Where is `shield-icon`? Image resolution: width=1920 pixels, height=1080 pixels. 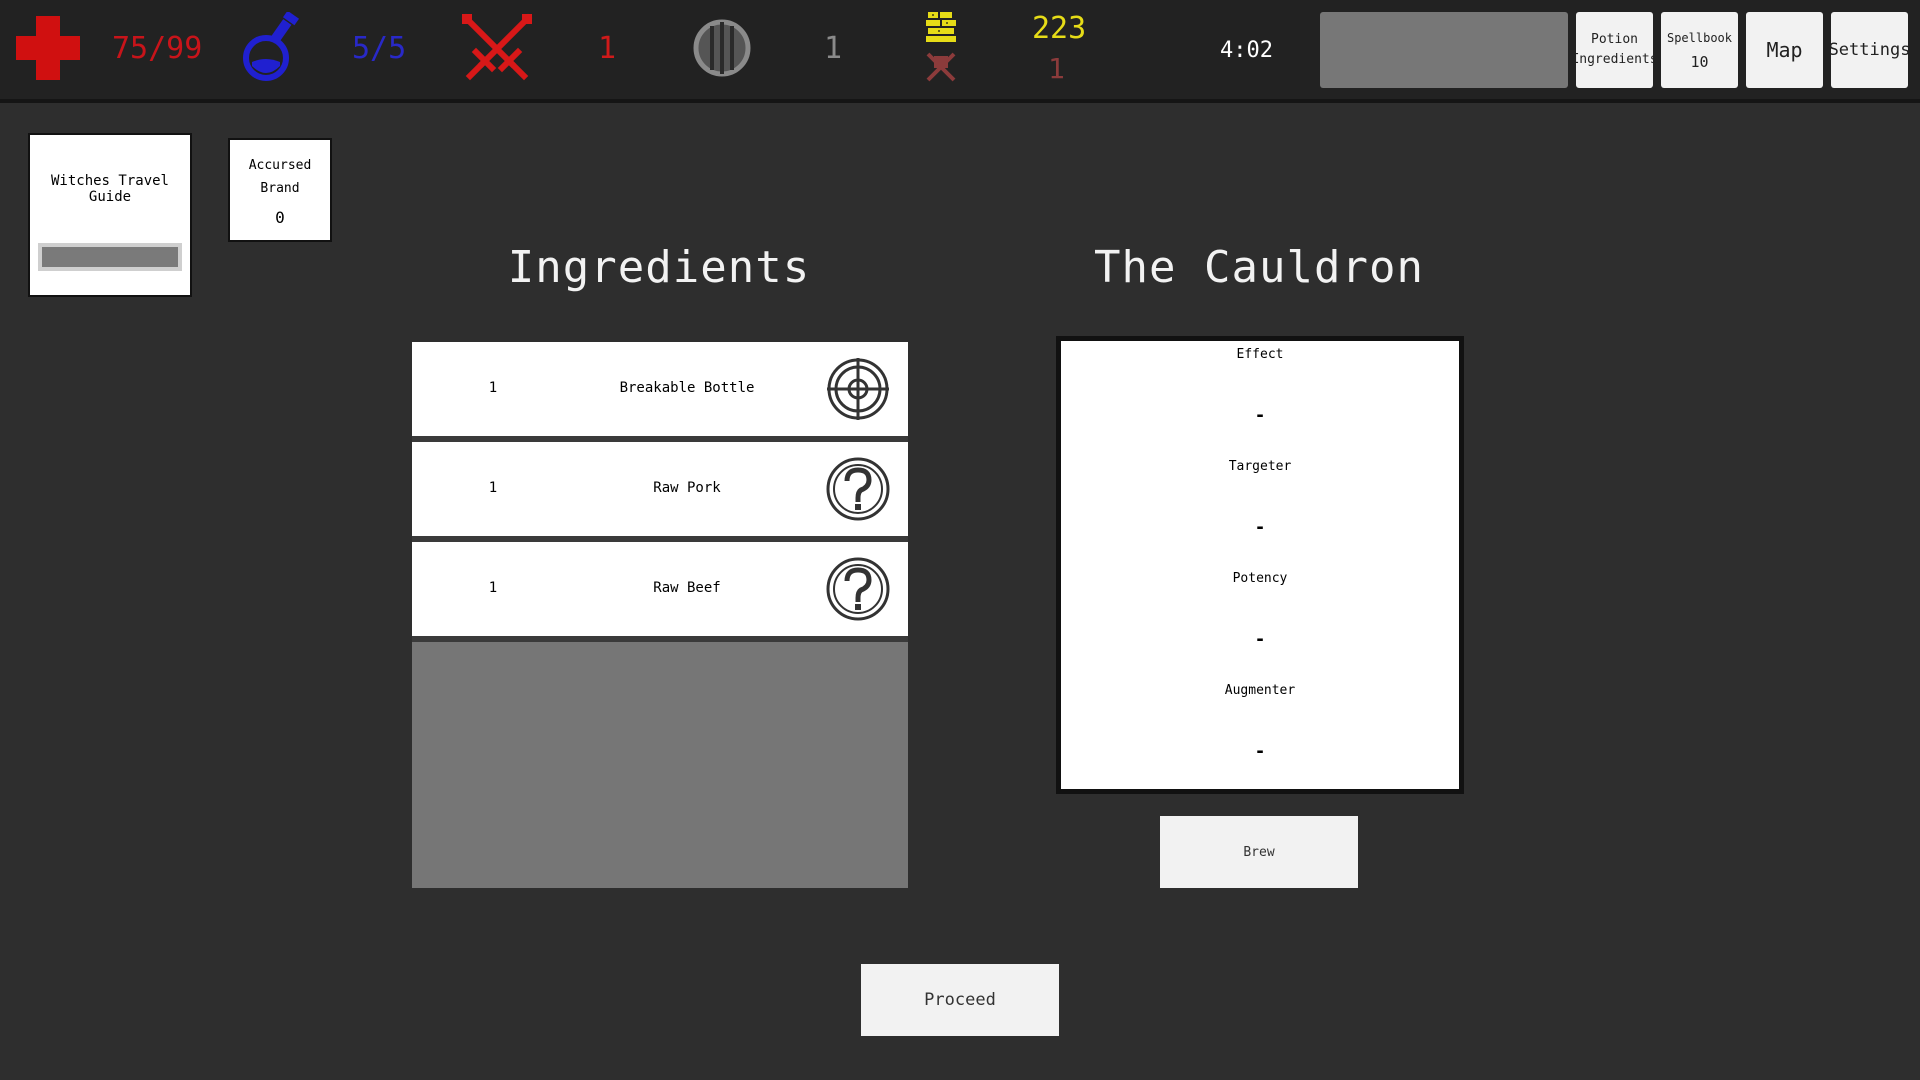 shield-icon is located at coordinates (722, 48).